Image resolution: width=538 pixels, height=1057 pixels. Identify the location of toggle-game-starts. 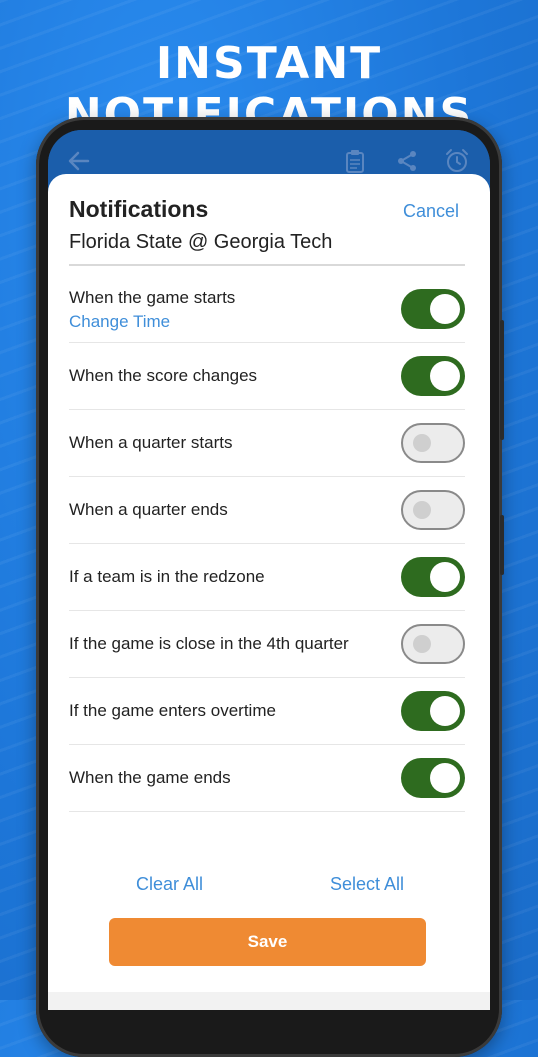
(433, 309).